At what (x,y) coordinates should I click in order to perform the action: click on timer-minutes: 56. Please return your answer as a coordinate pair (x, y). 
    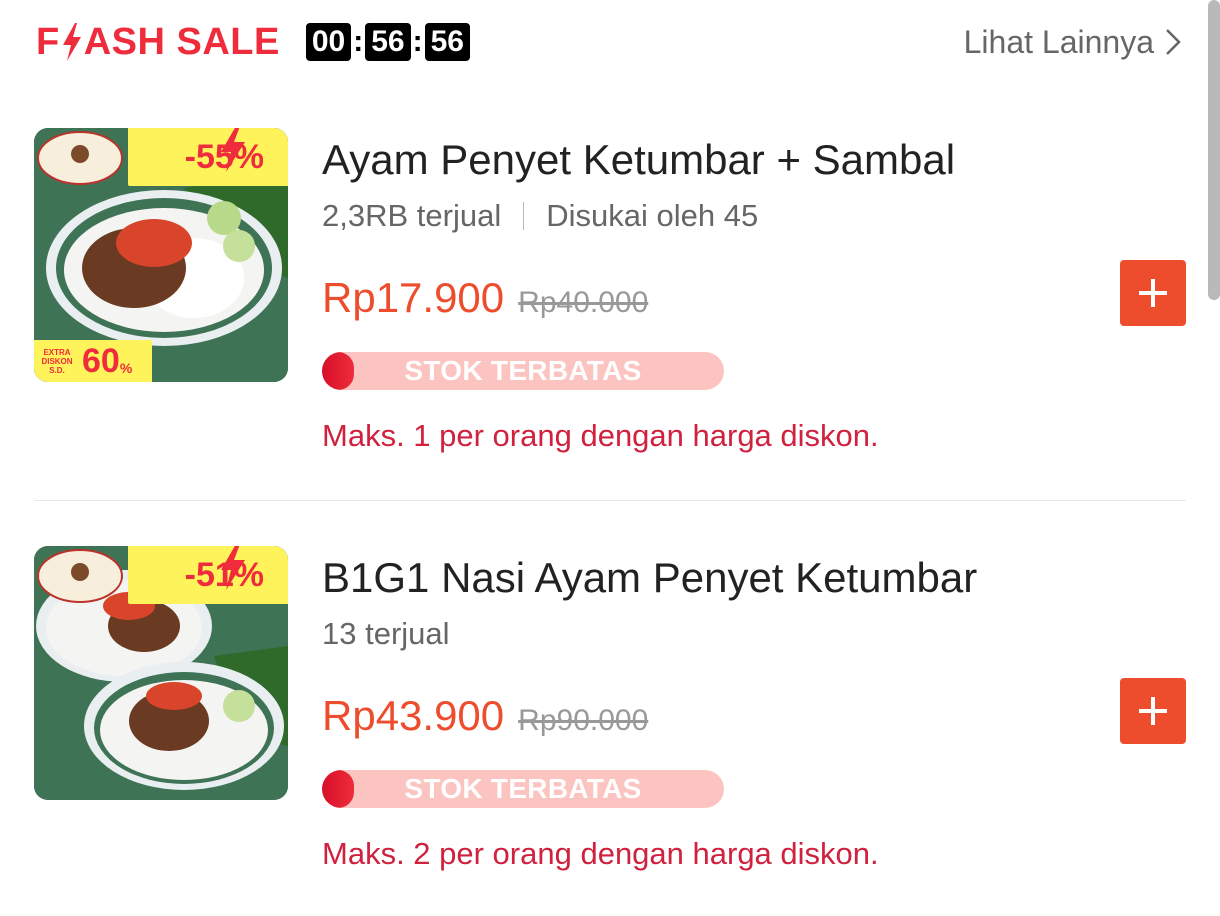
    Looking at the image, I should click on (388, 42).